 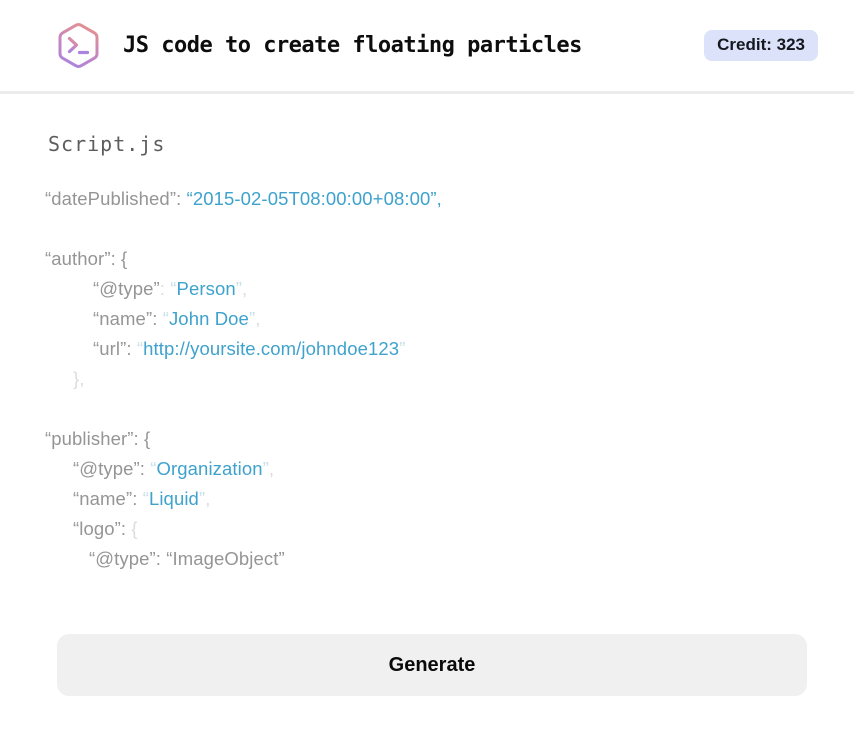 I want to click on code-token: “2015-02-05T08:00:00+08:00”,, so click(x=314, y=198).